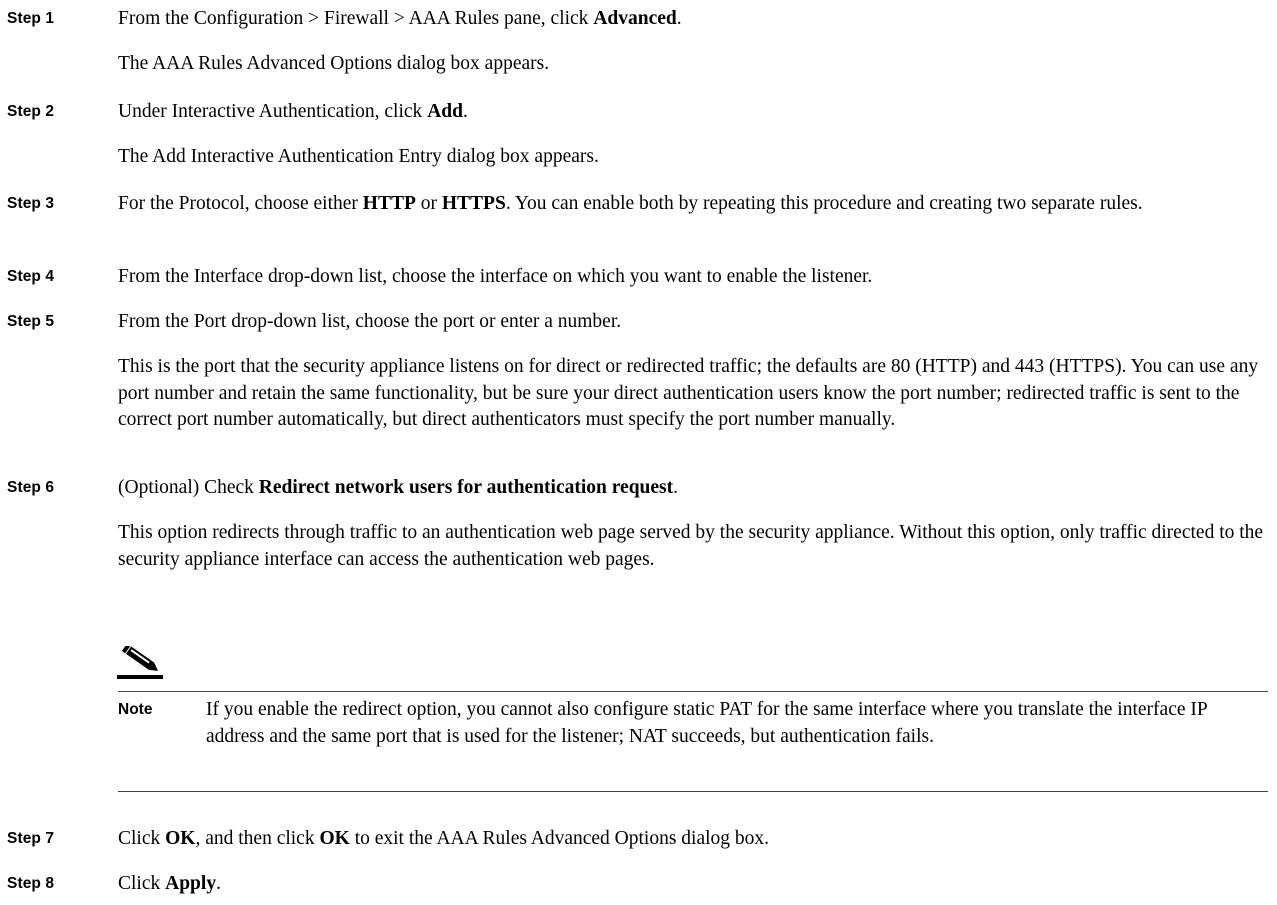 Image resolution: width=1277 pixels, height=905 pixels. I want to click on note-top-rule, so click(693, 691).